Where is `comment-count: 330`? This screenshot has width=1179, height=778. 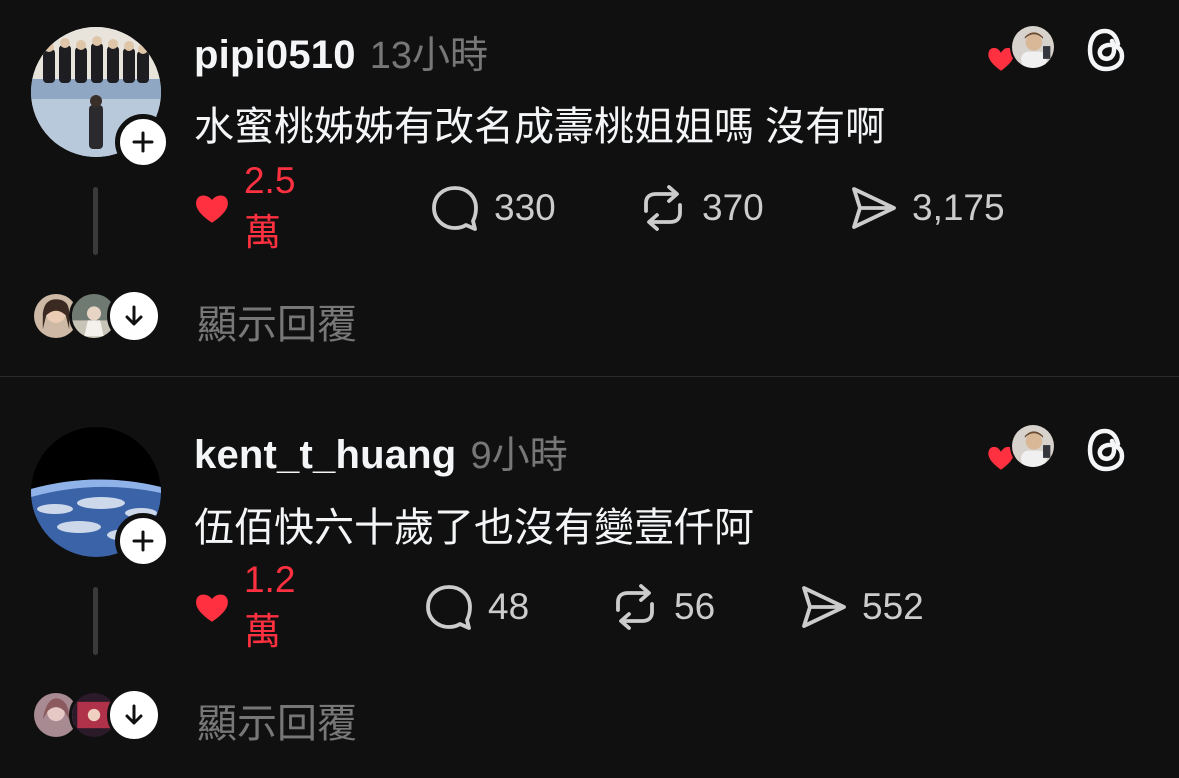 comment-count: 330 is located at coordinates (525, 207).